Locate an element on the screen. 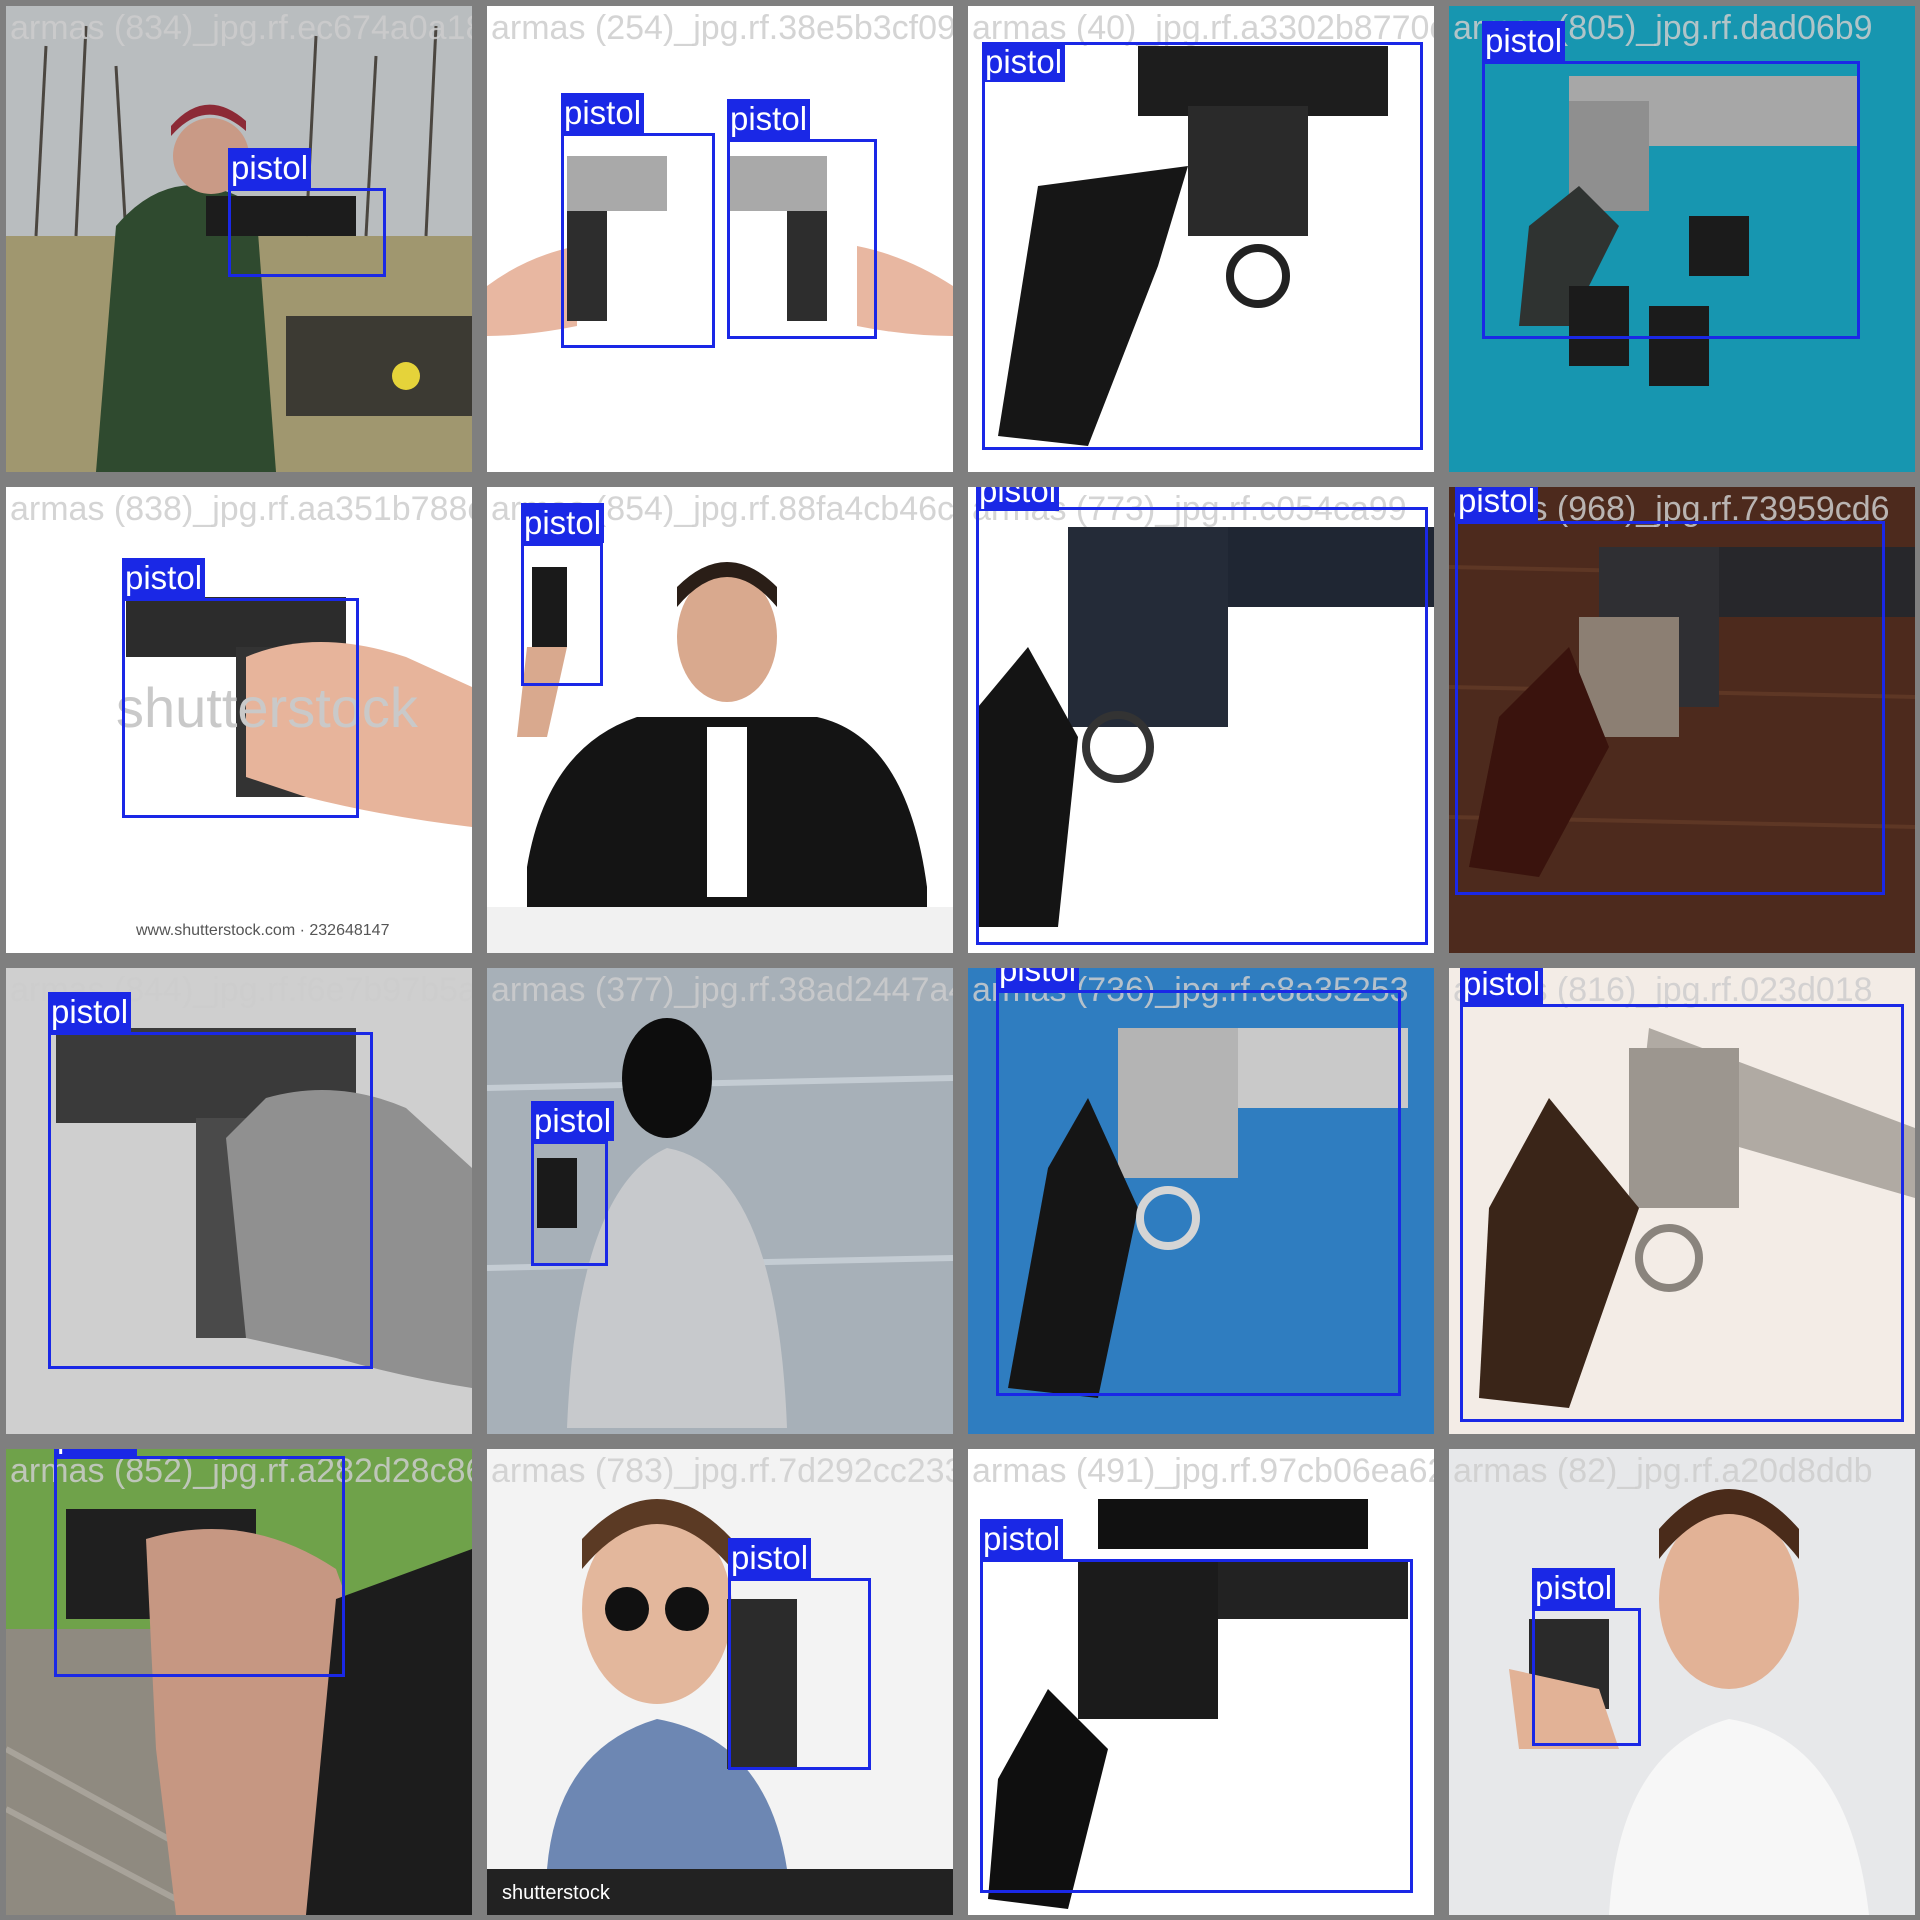 Image resolution: width=1920 pixels, height=1920 pixels. photo-two-hands-pistols is located at coordinates (720, 239).